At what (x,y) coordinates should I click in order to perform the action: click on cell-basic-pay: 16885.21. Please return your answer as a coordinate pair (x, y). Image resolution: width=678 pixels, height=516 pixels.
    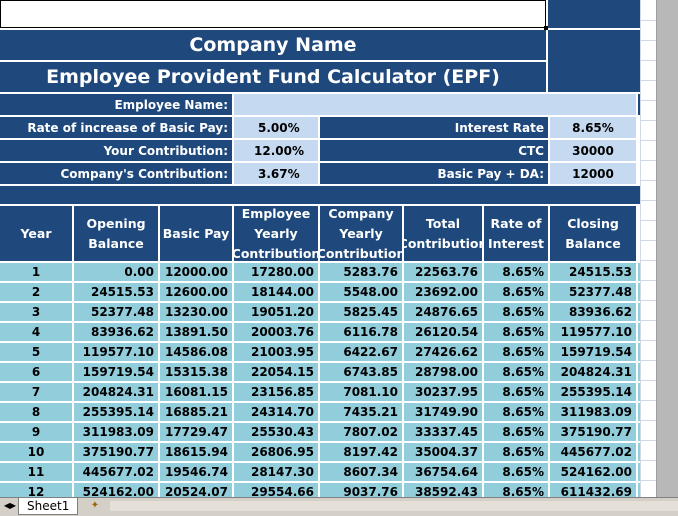
    Looking at the image, I should click on (196, 412).